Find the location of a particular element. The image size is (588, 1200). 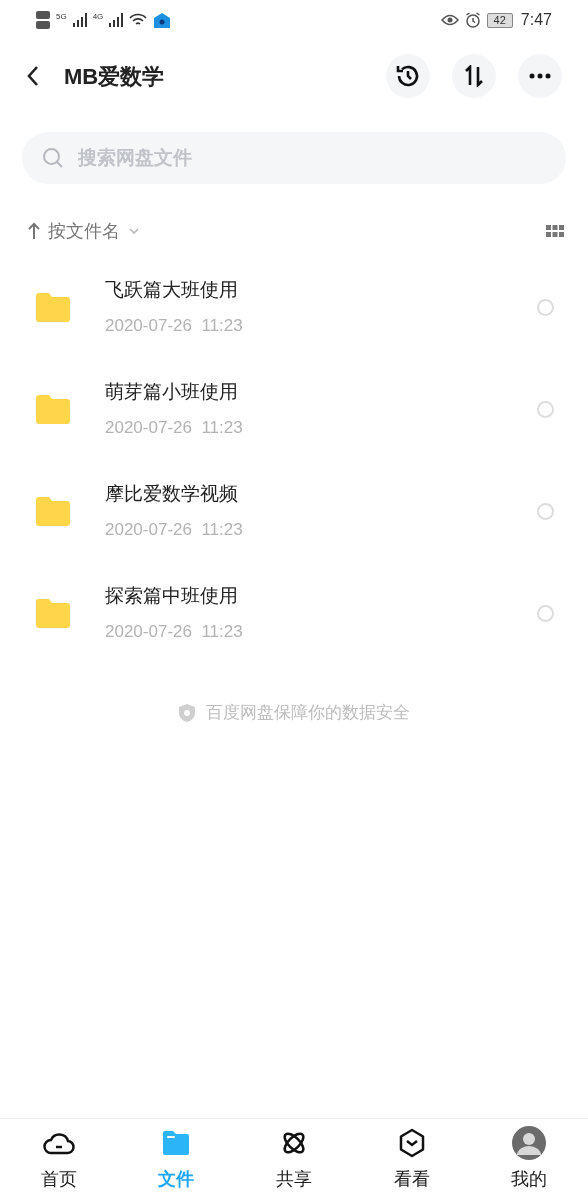

grid-view-icon is located at coordinates (555, 231).